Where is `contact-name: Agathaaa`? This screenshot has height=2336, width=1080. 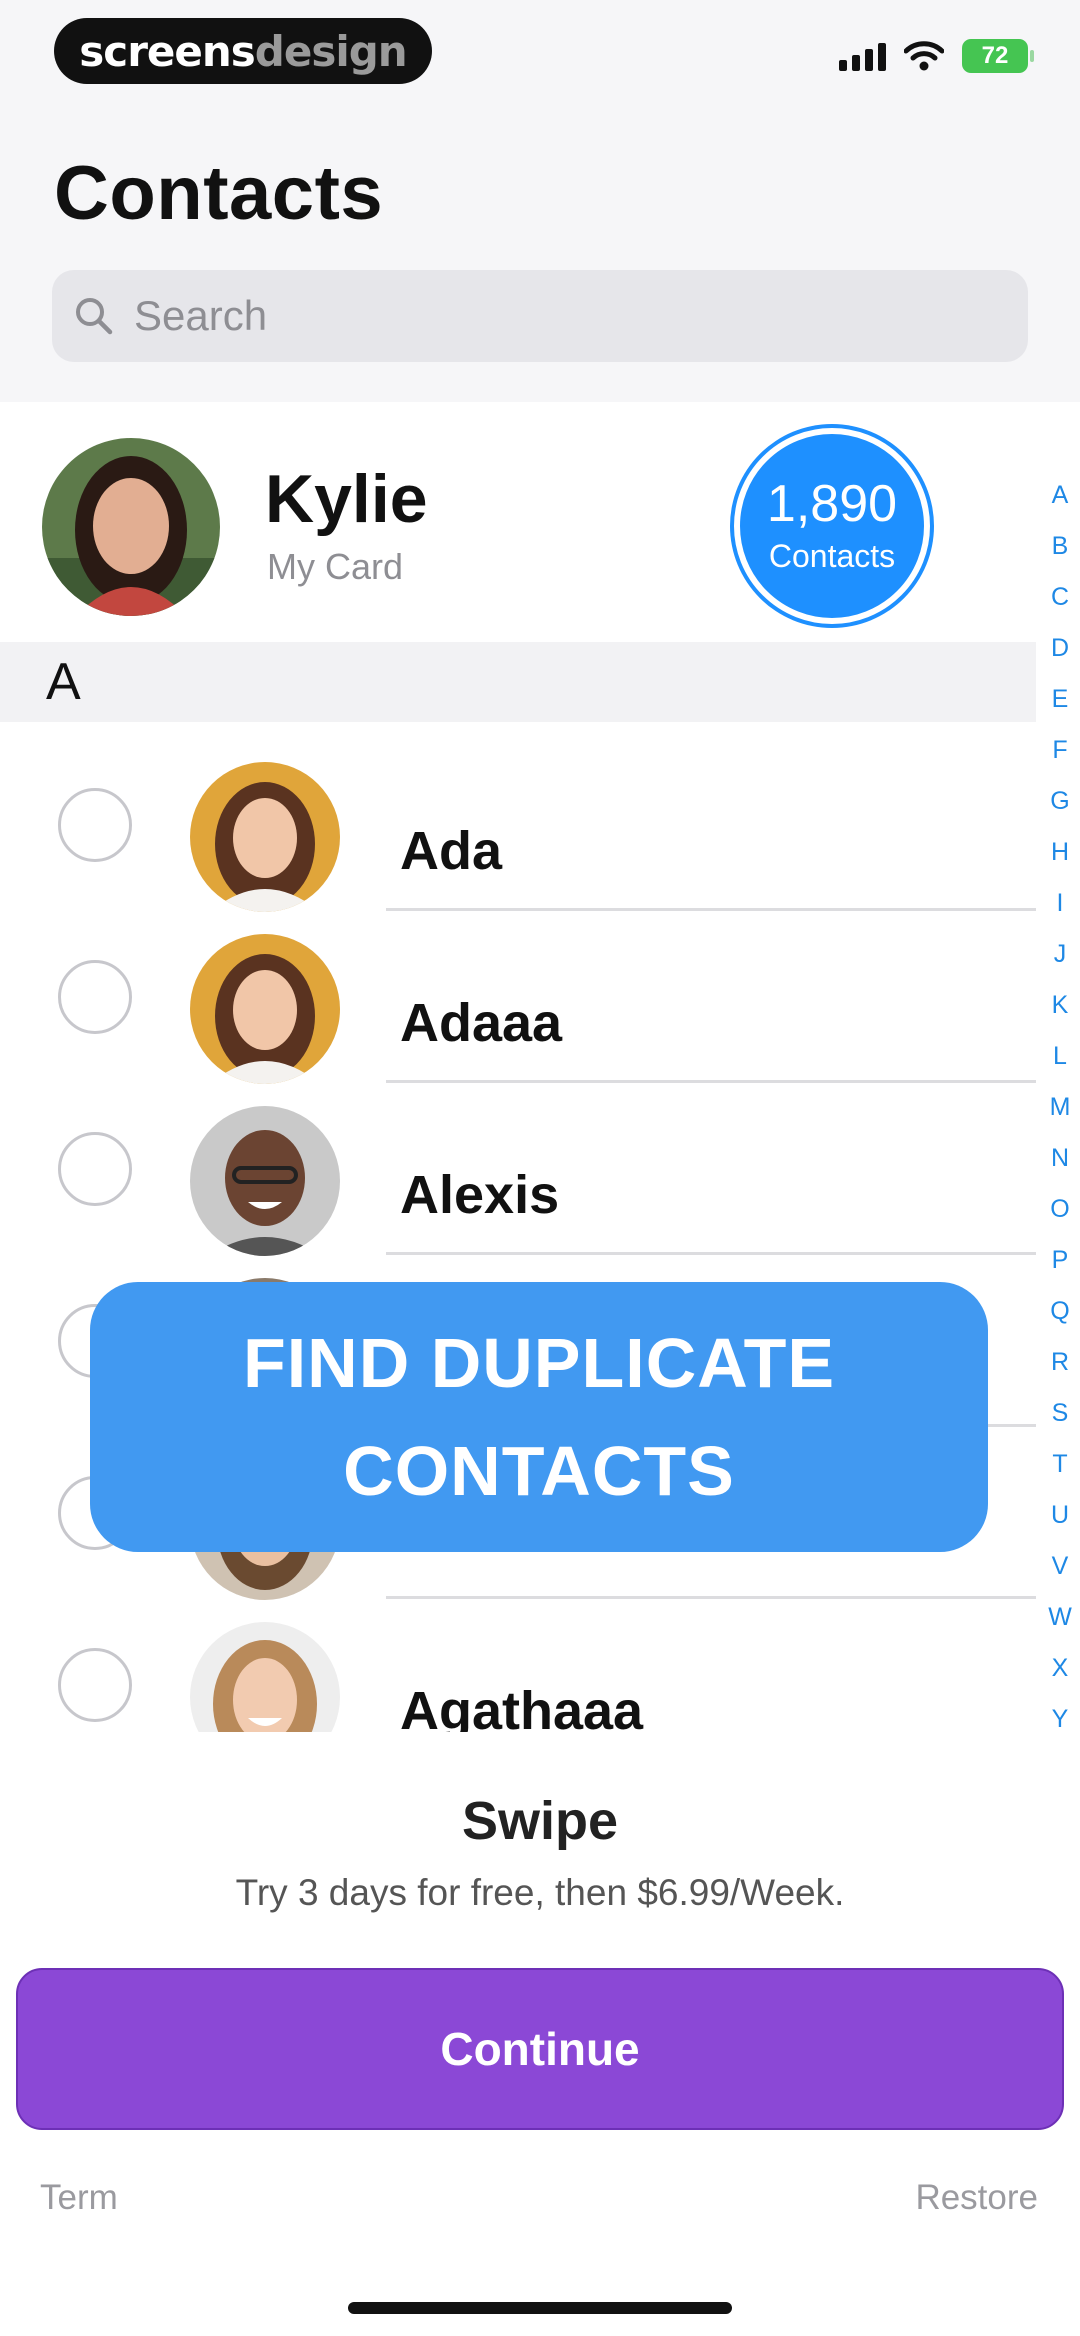
contact-name: Agathaaa is located at coordinates (522, 1706).